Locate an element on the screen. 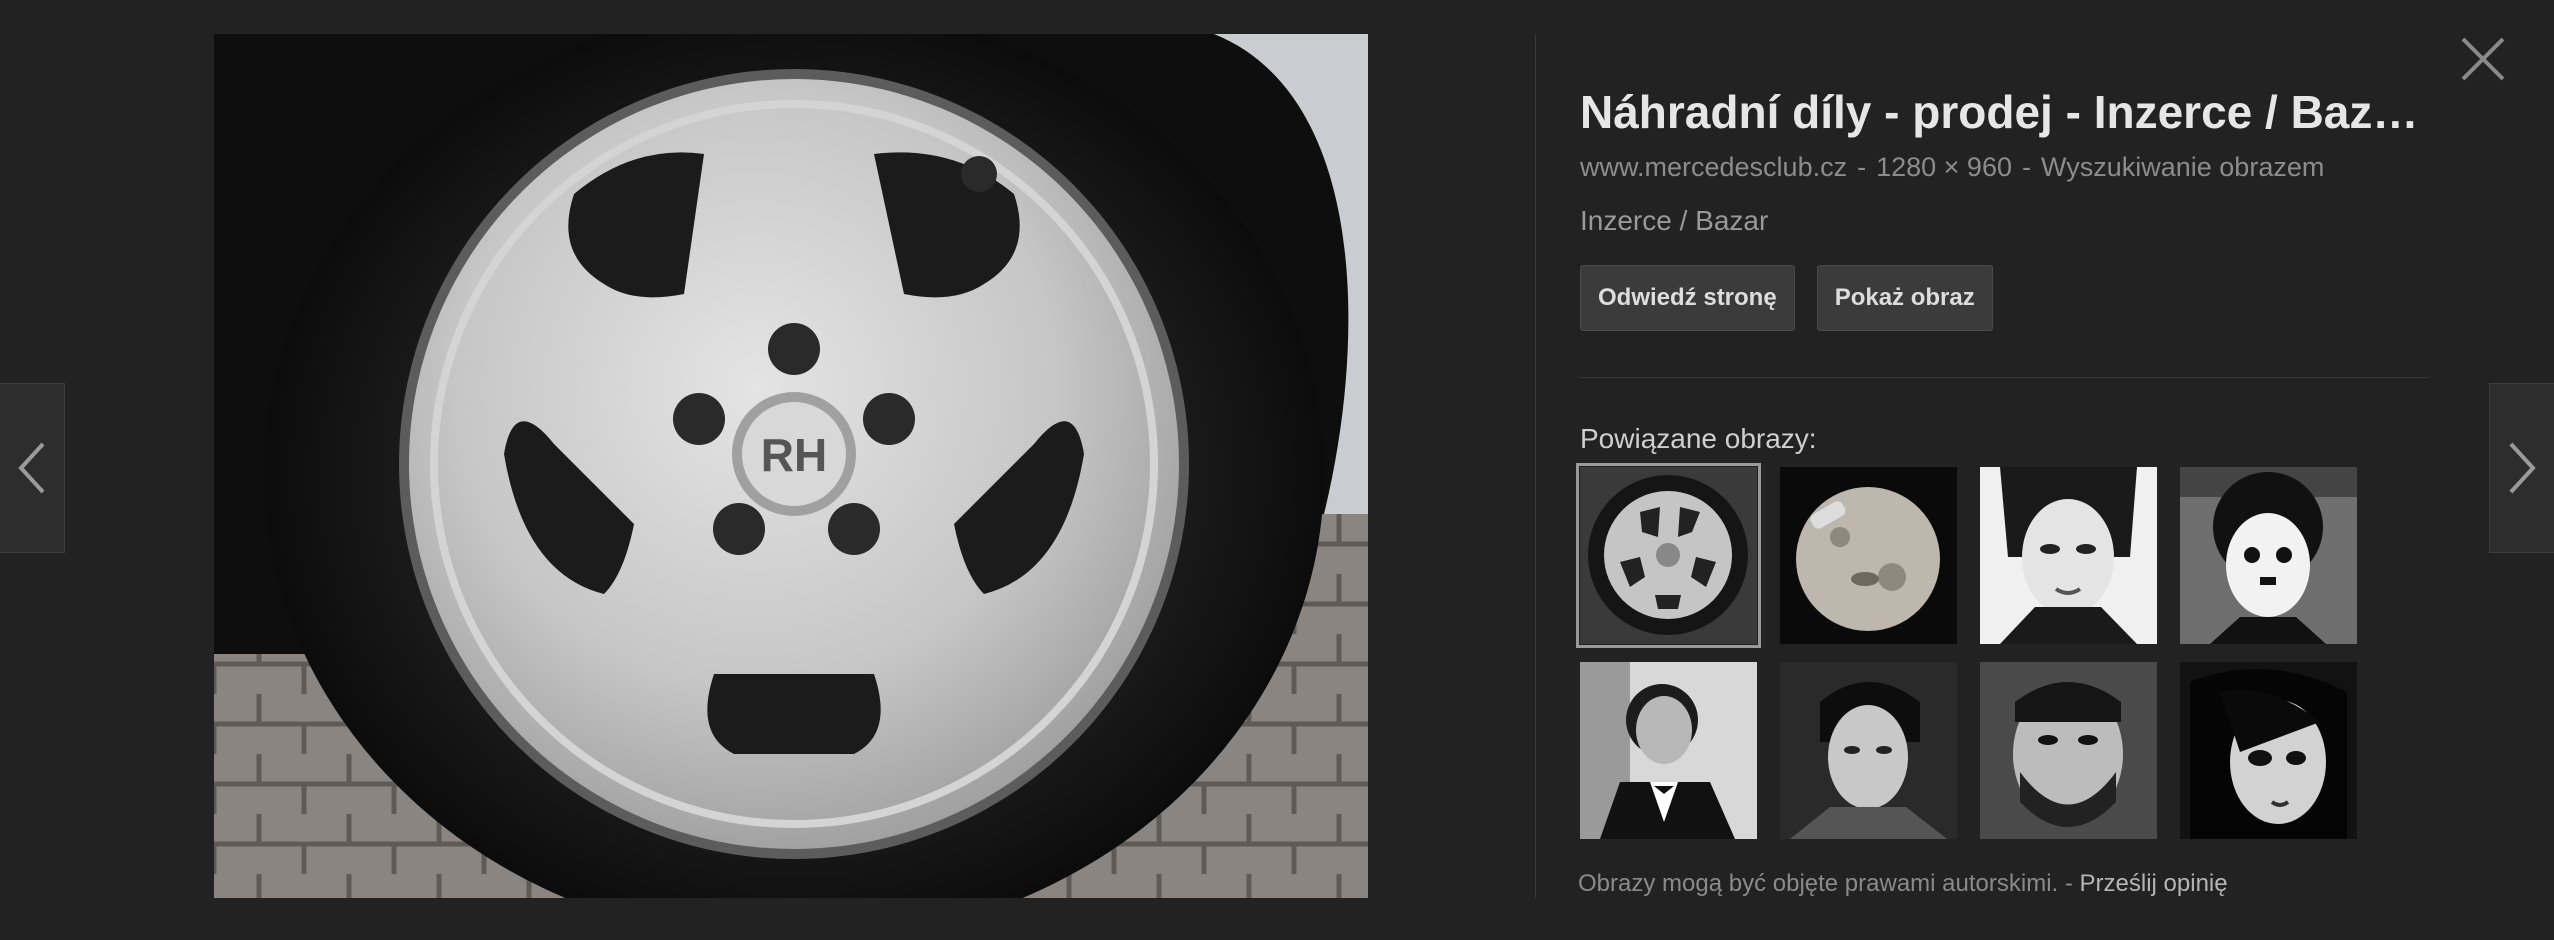 The width and height of the screenshot is (2554, 940). related-thumb-moon is located at coordinates (1868, 555).